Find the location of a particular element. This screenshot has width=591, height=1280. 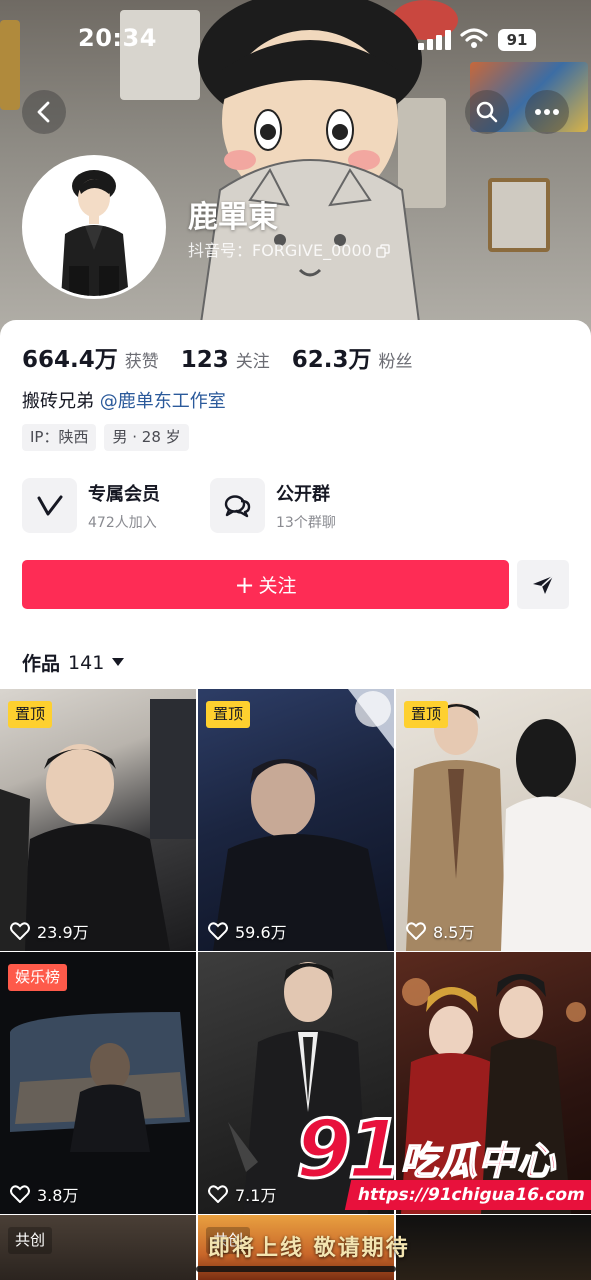

video-likes: 8.5万 is located at coordinates (440, 931).